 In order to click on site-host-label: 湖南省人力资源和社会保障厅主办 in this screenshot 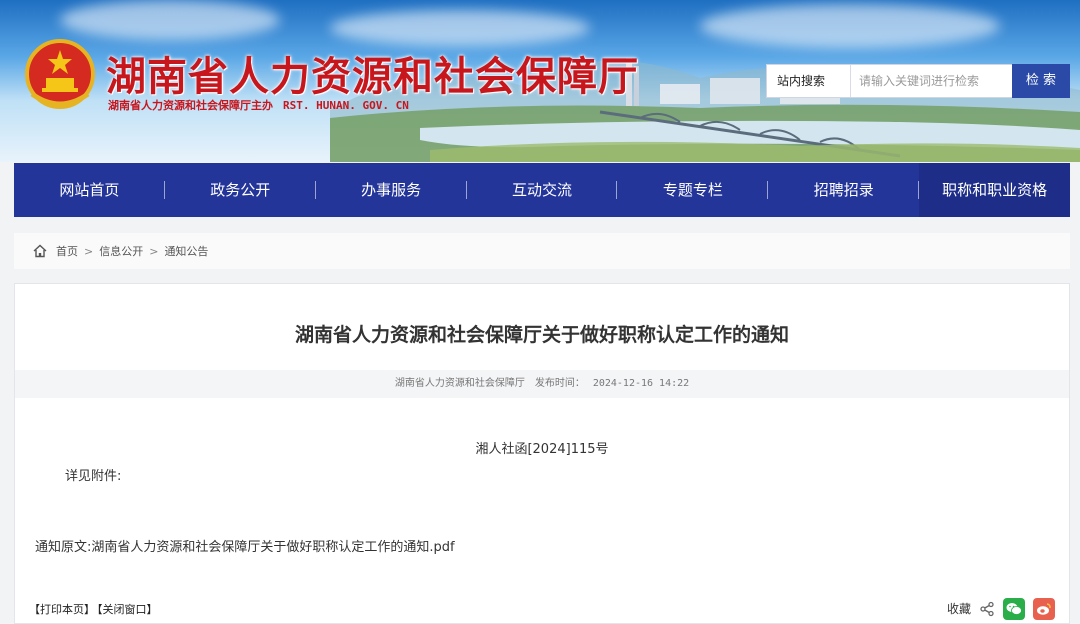, I will do `click(190, 105)`.